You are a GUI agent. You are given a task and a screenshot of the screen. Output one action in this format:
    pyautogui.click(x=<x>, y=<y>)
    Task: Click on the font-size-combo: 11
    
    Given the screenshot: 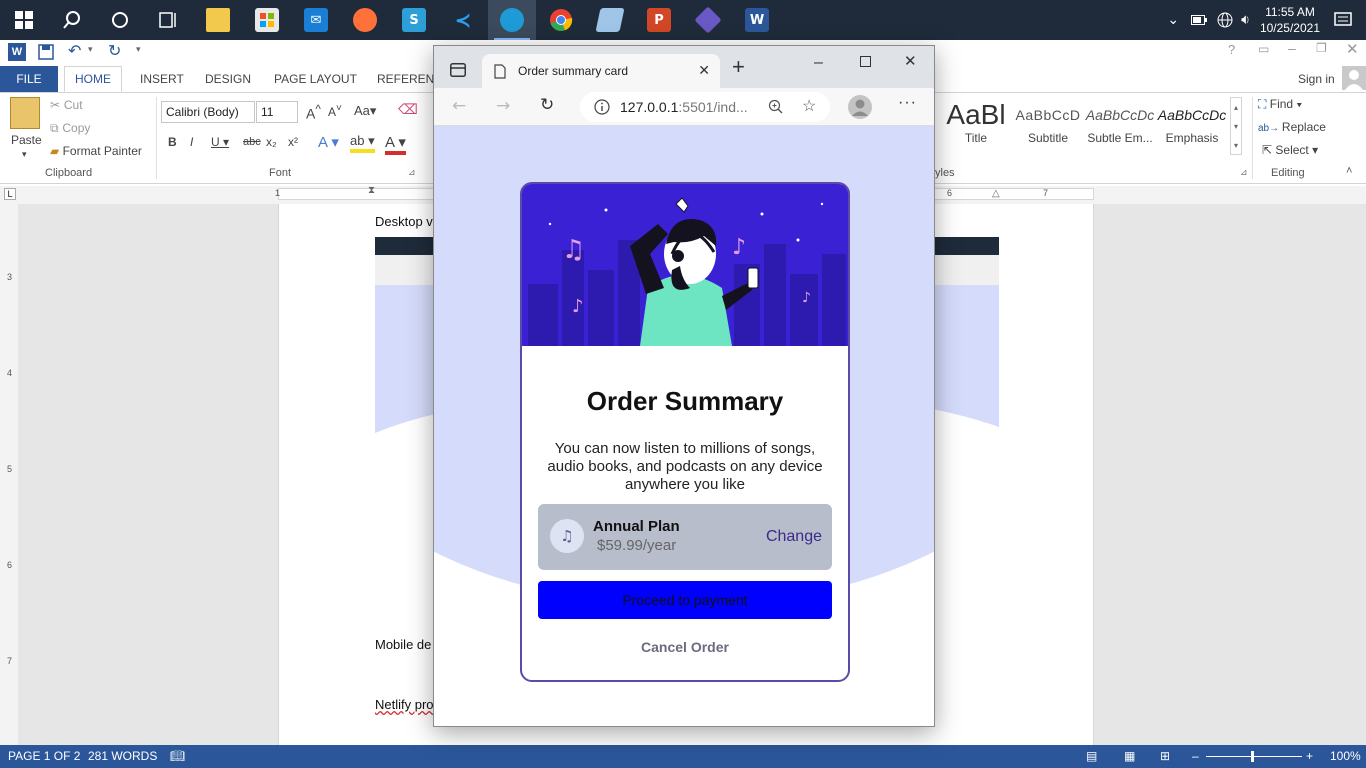 What is the action you would take?
    pyautogui.click(x=277, y=112)
    